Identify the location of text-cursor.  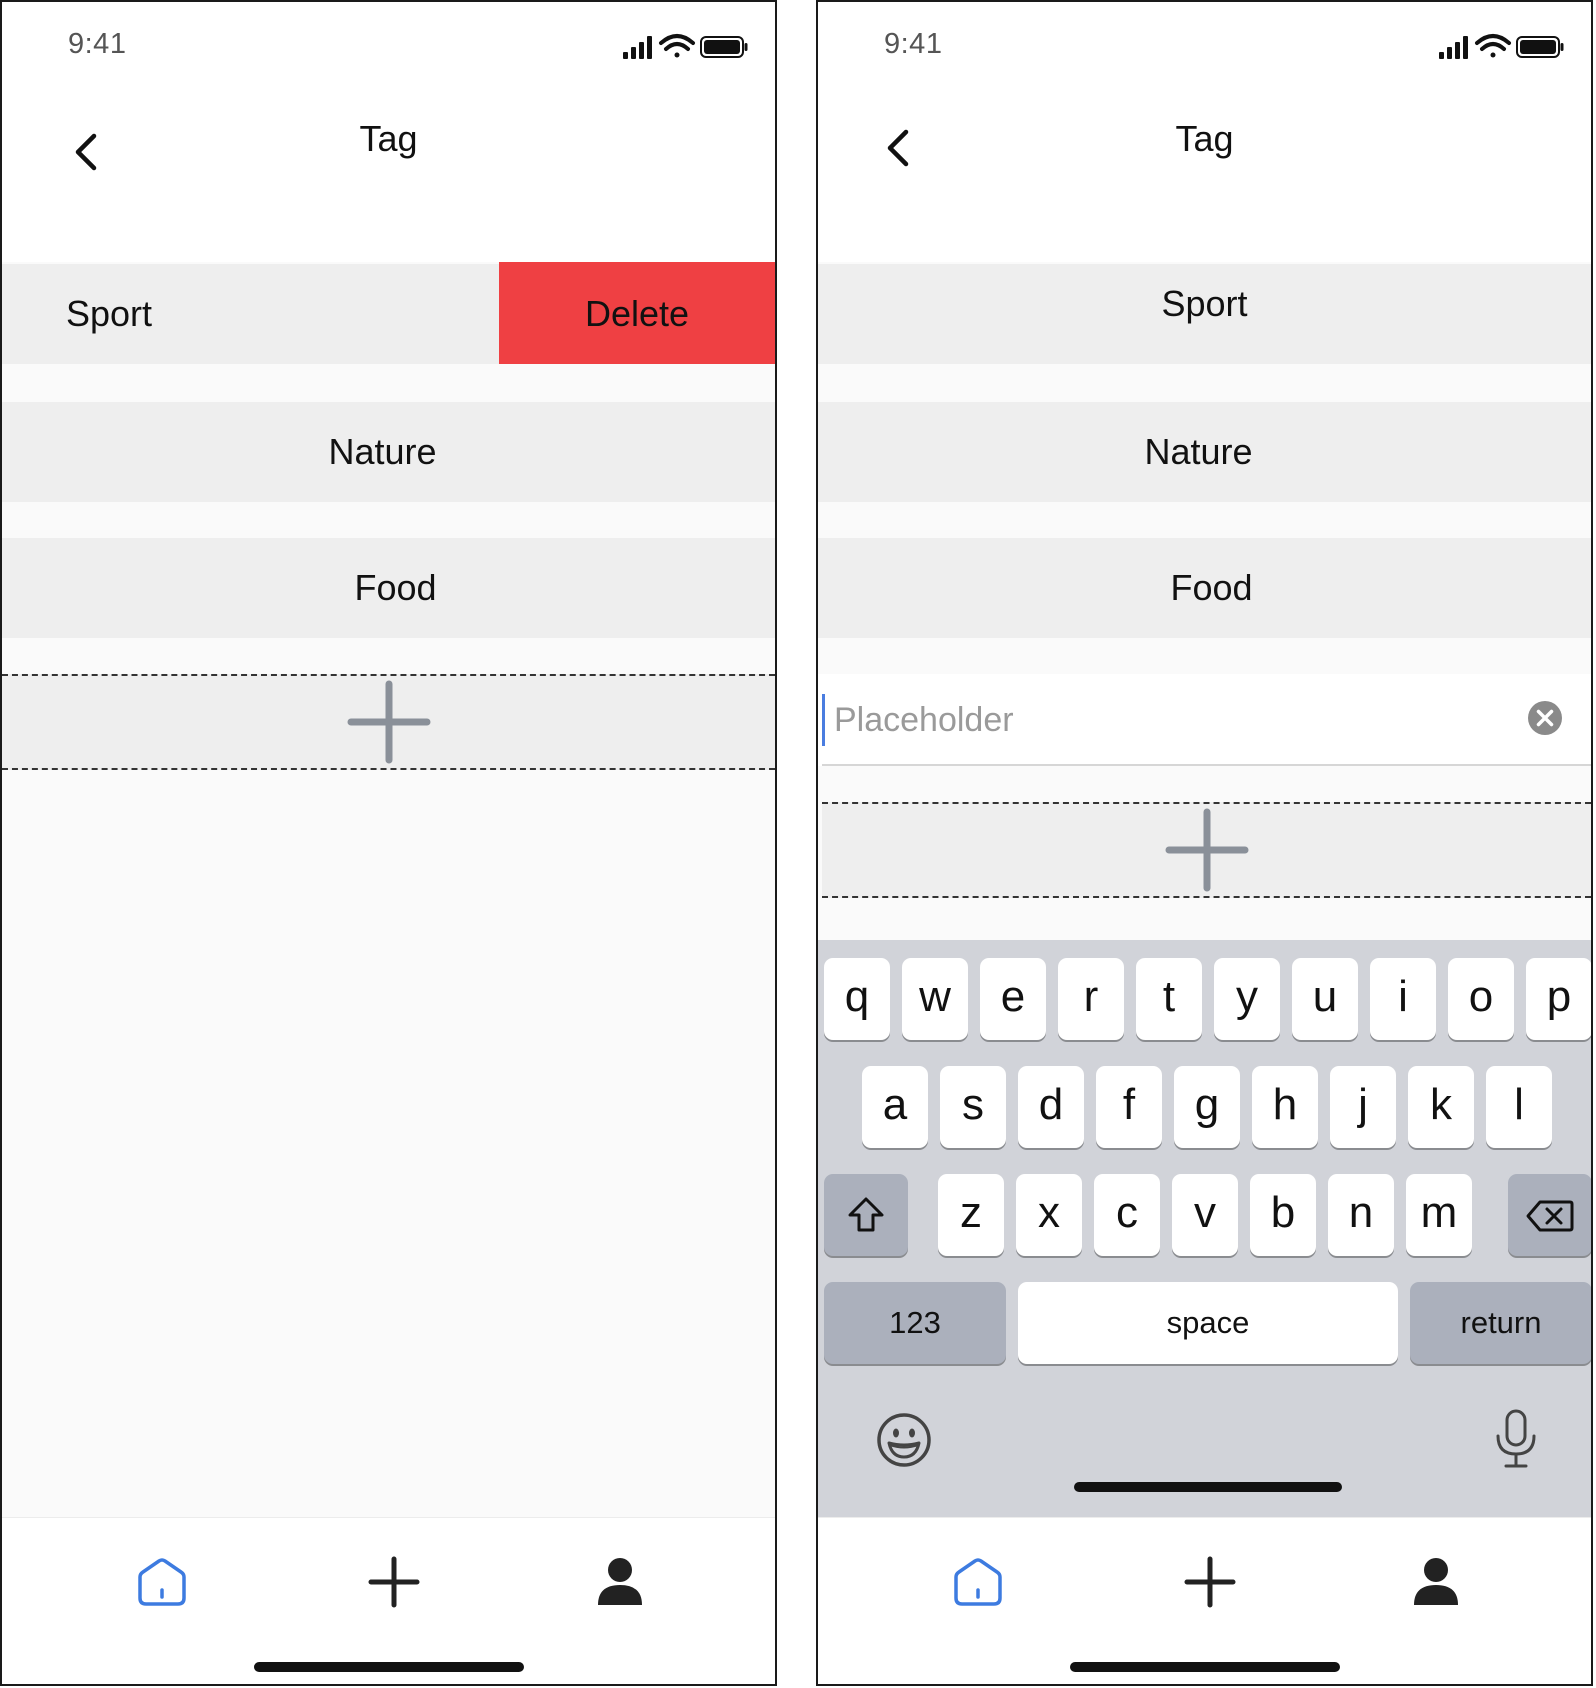
(823, 720).